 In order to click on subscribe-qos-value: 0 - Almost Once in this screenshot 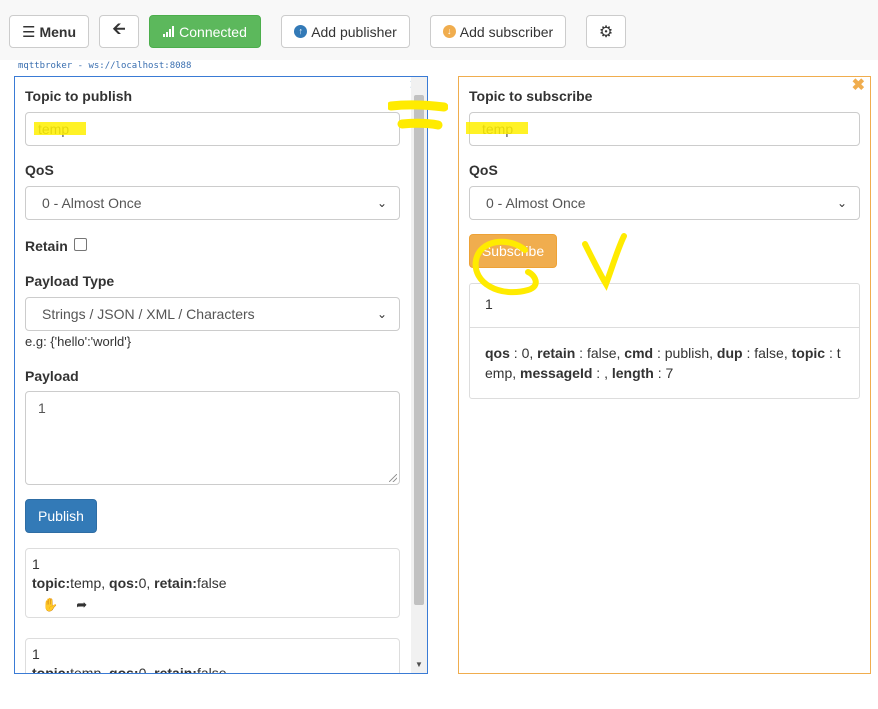, I will do `click(536, 203)`.